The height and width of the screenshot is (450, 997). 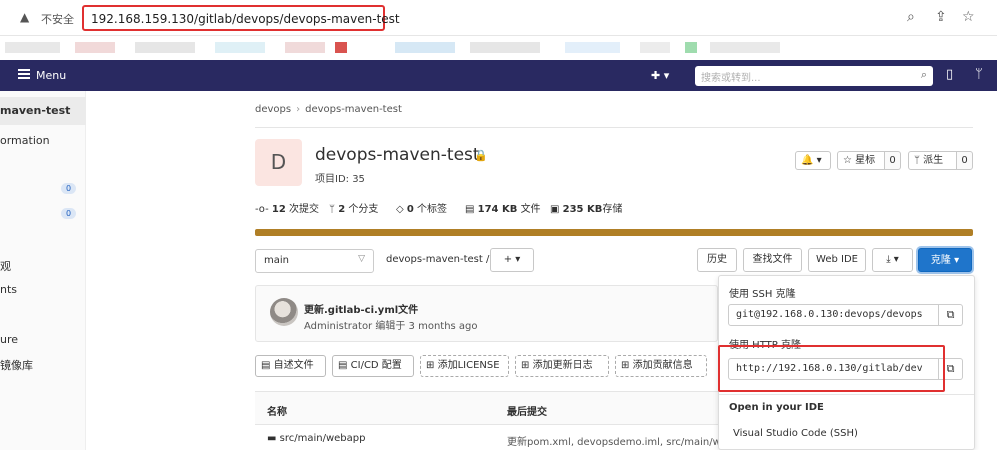 I want to click on breadcrumb-group: devops, so click(x=273, y=109).